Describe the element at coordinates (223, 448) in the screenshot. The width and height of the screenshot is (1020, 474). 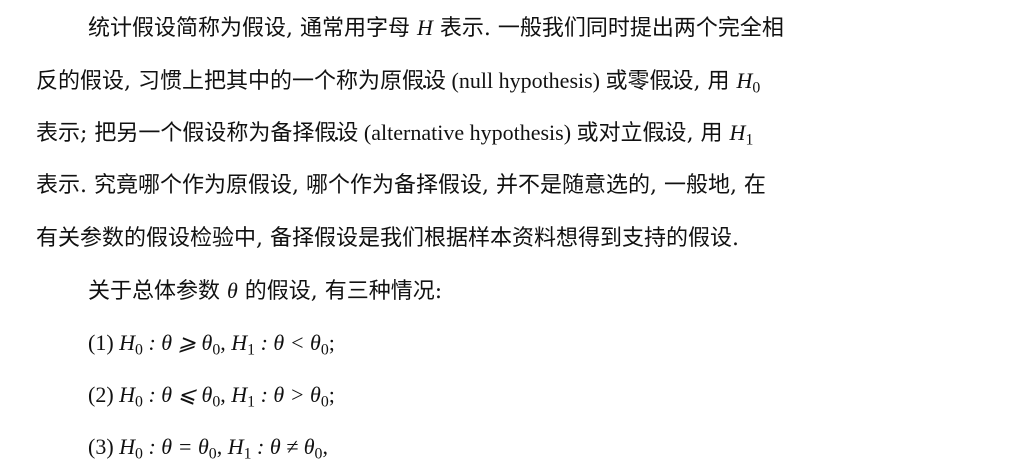
I see `hypothesis-formula: H0 : θ = θ0, H1 : θ ≠ θ0,` at that location.